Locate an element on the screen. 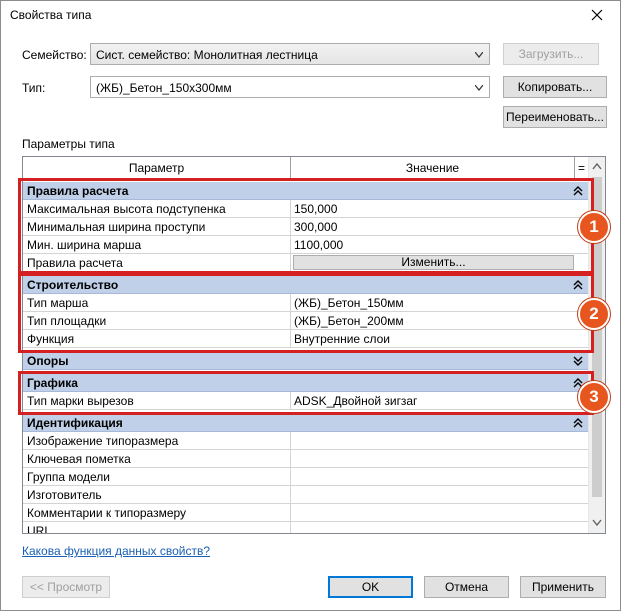 The image size is (621, 611). type-value: (ЖБ)_Бетон_150х300мм is located at coordinates (164, 88).